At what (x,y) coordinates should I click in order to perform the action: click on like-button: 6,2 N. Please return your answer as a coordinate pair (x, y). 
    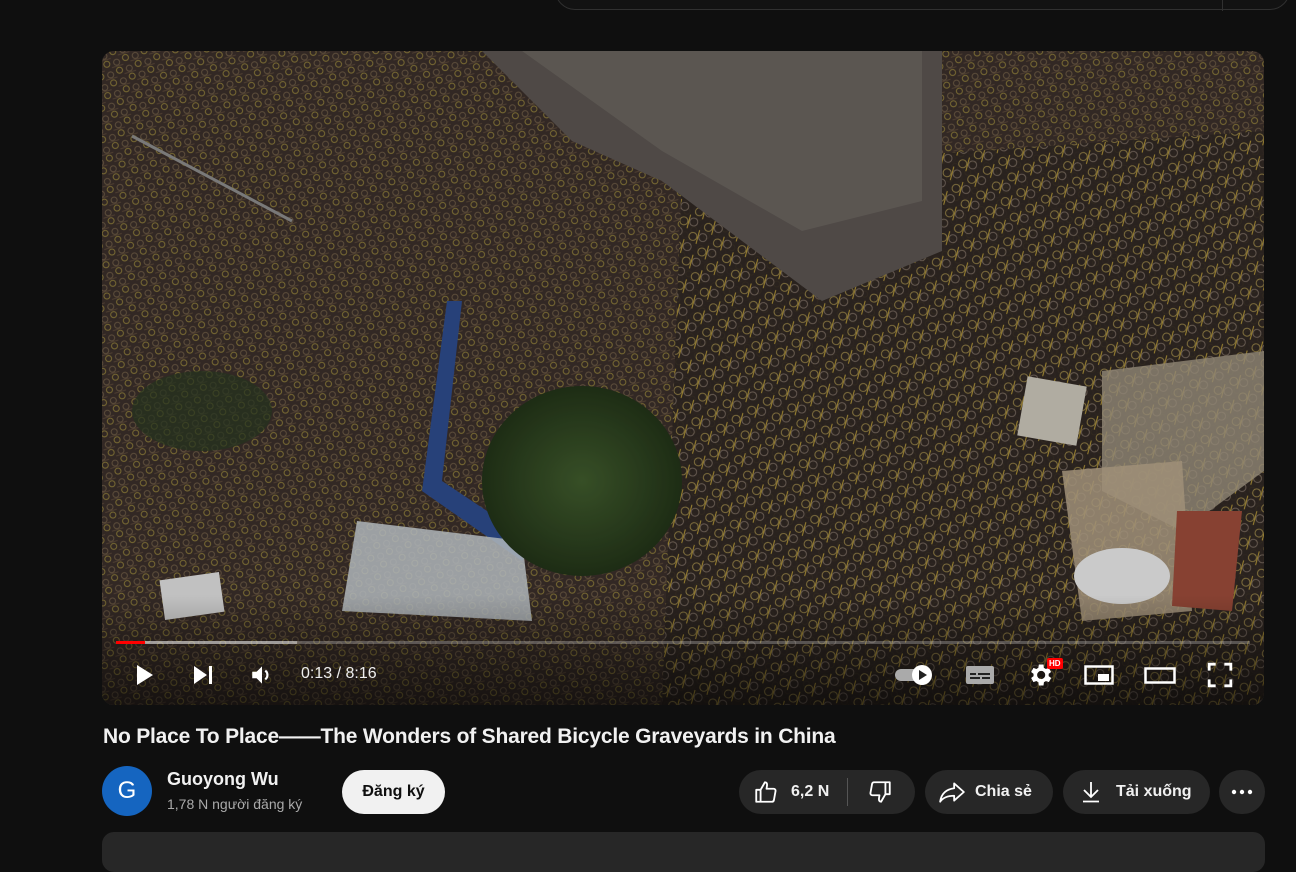
    Looking at the image, I should click on (784, 792).